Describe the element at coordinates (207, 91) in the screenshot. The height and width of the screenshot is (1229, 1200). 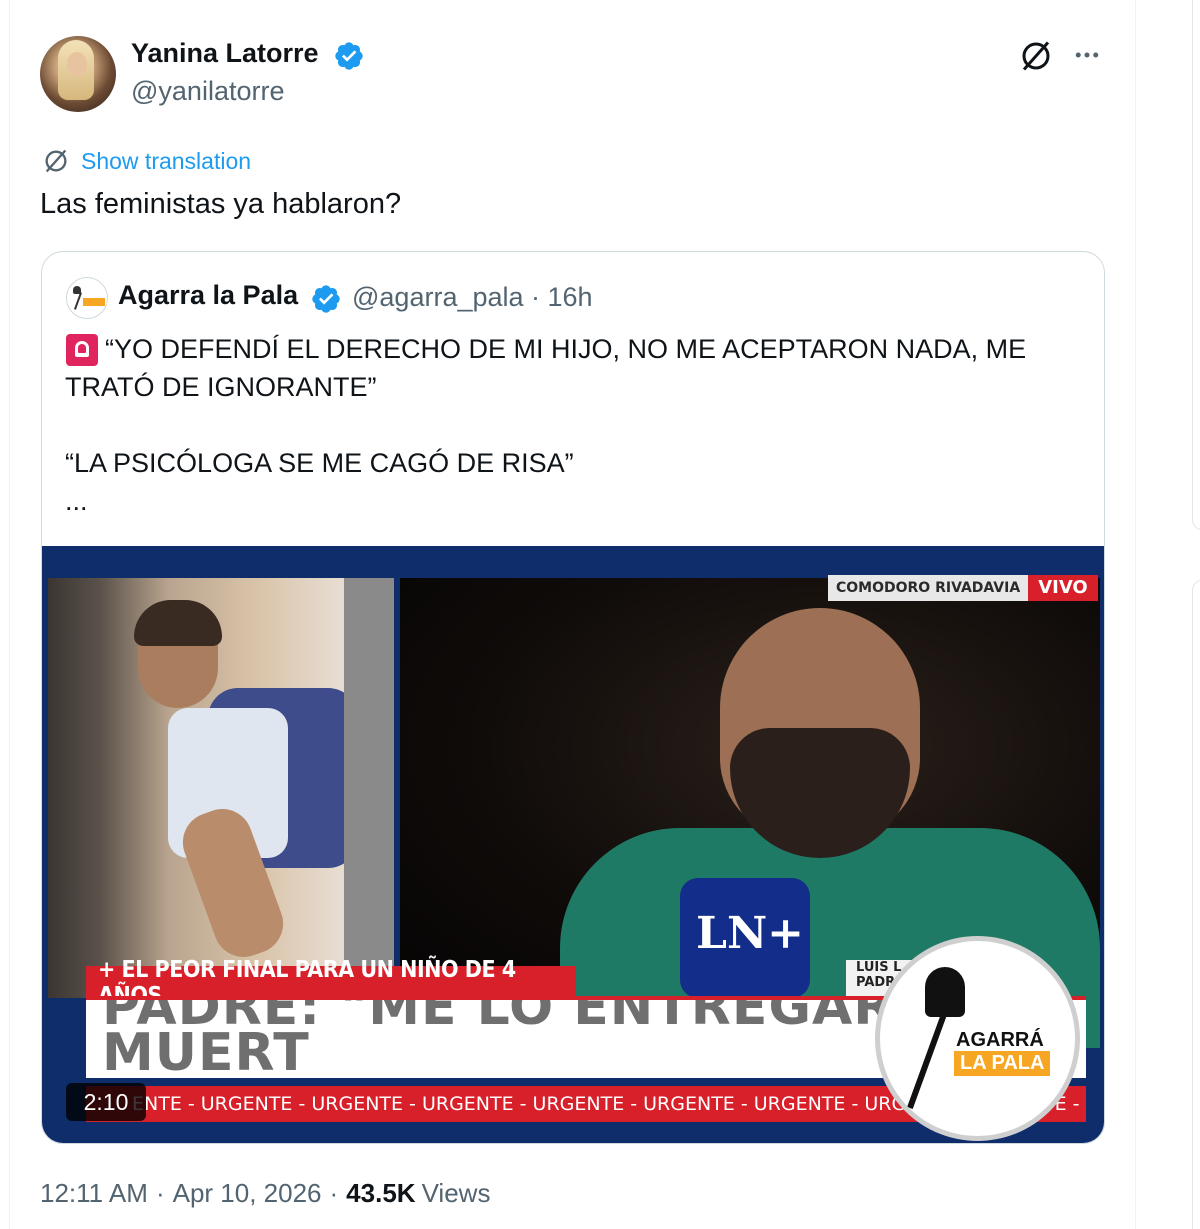
I see `author-handle: @yanilatorre` at that location.